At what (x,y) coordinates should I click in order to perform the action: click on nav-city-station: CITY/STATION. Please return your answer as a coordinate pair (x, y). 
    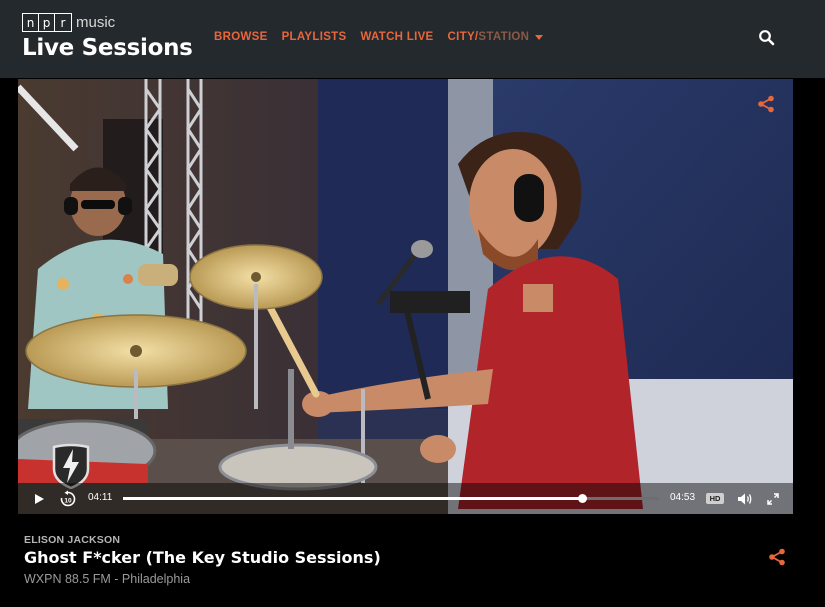
    Looking at the image, I should click on (496, 37).